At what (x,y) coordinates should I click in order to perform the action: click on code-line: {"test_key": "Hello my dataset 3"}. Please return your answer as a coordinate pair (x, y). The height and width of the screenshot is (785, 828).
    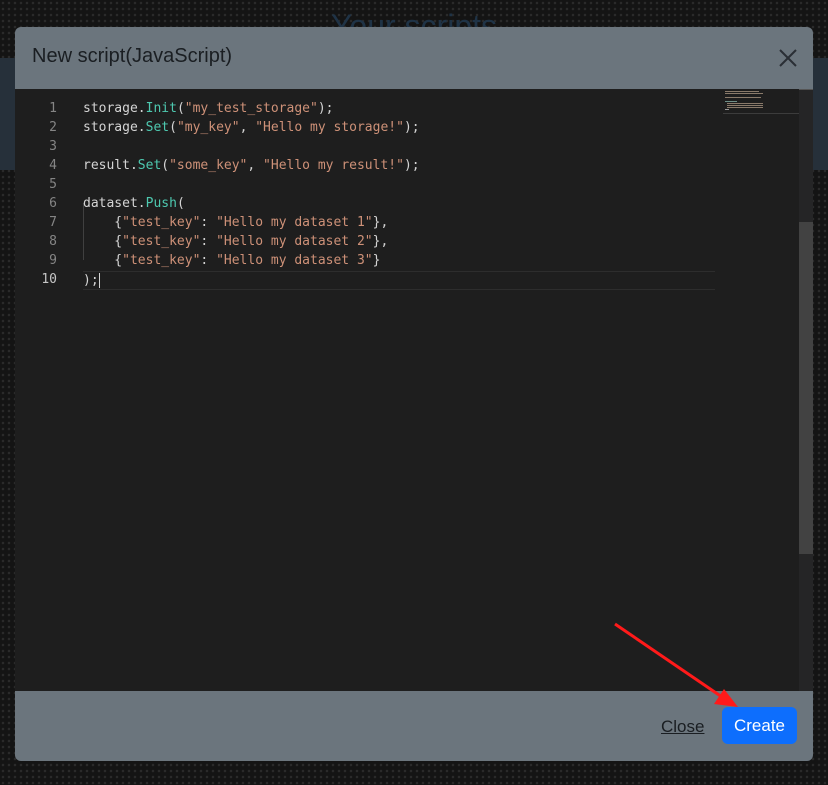
    Looking at the image, I should click on (231, 260).